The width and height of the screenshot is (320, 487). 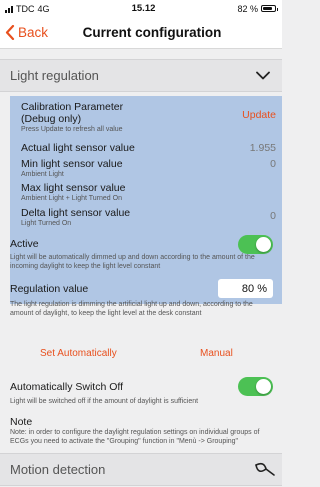 I want to click on chevron-down-icon, so click(x=263, y=75).